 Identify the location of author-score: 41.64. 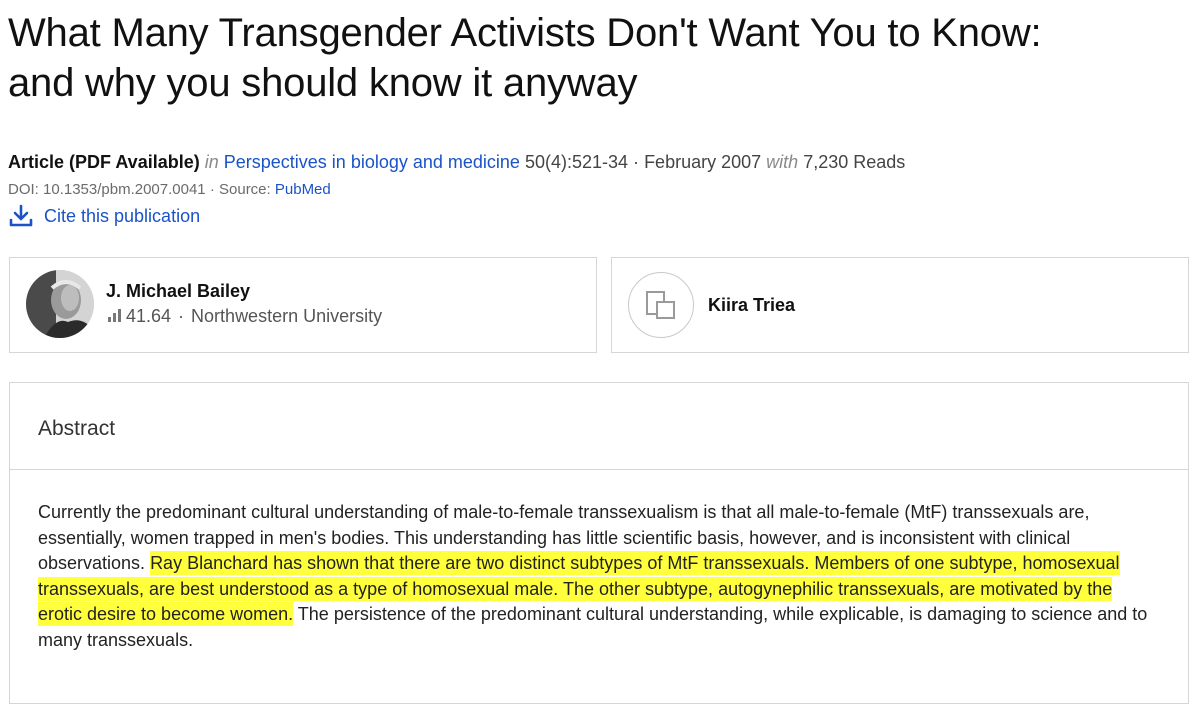
(149, 316).